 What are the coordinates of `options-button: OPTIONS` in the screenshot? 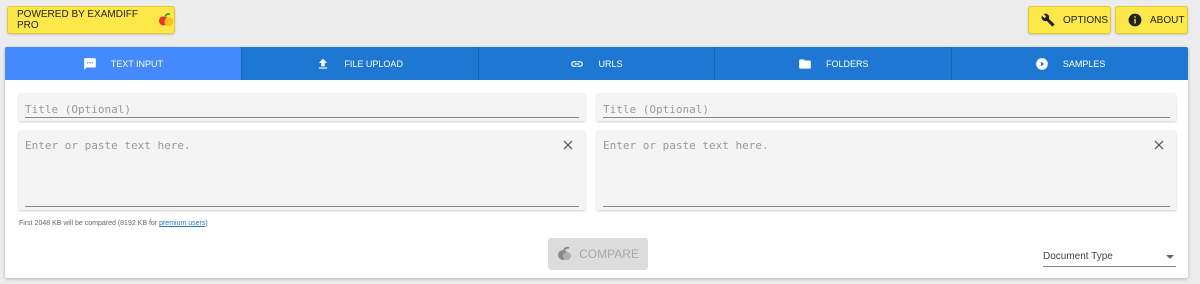 It's located at (1069, 20).